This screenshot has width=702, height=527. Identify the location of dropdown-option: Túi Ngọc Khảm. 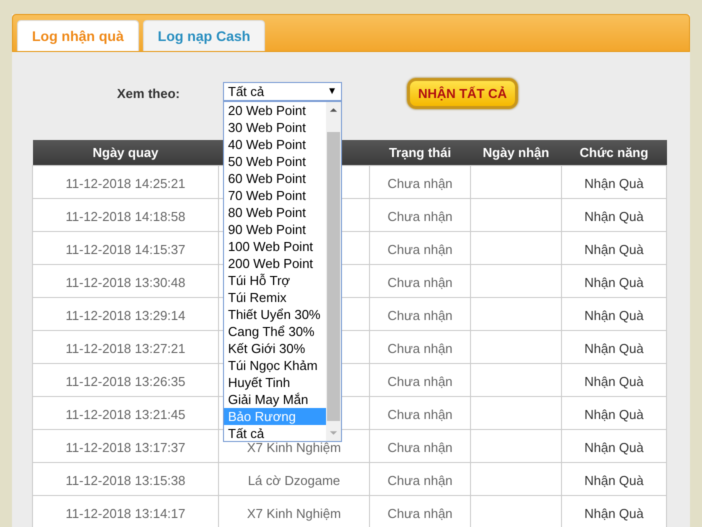
(275, 365).